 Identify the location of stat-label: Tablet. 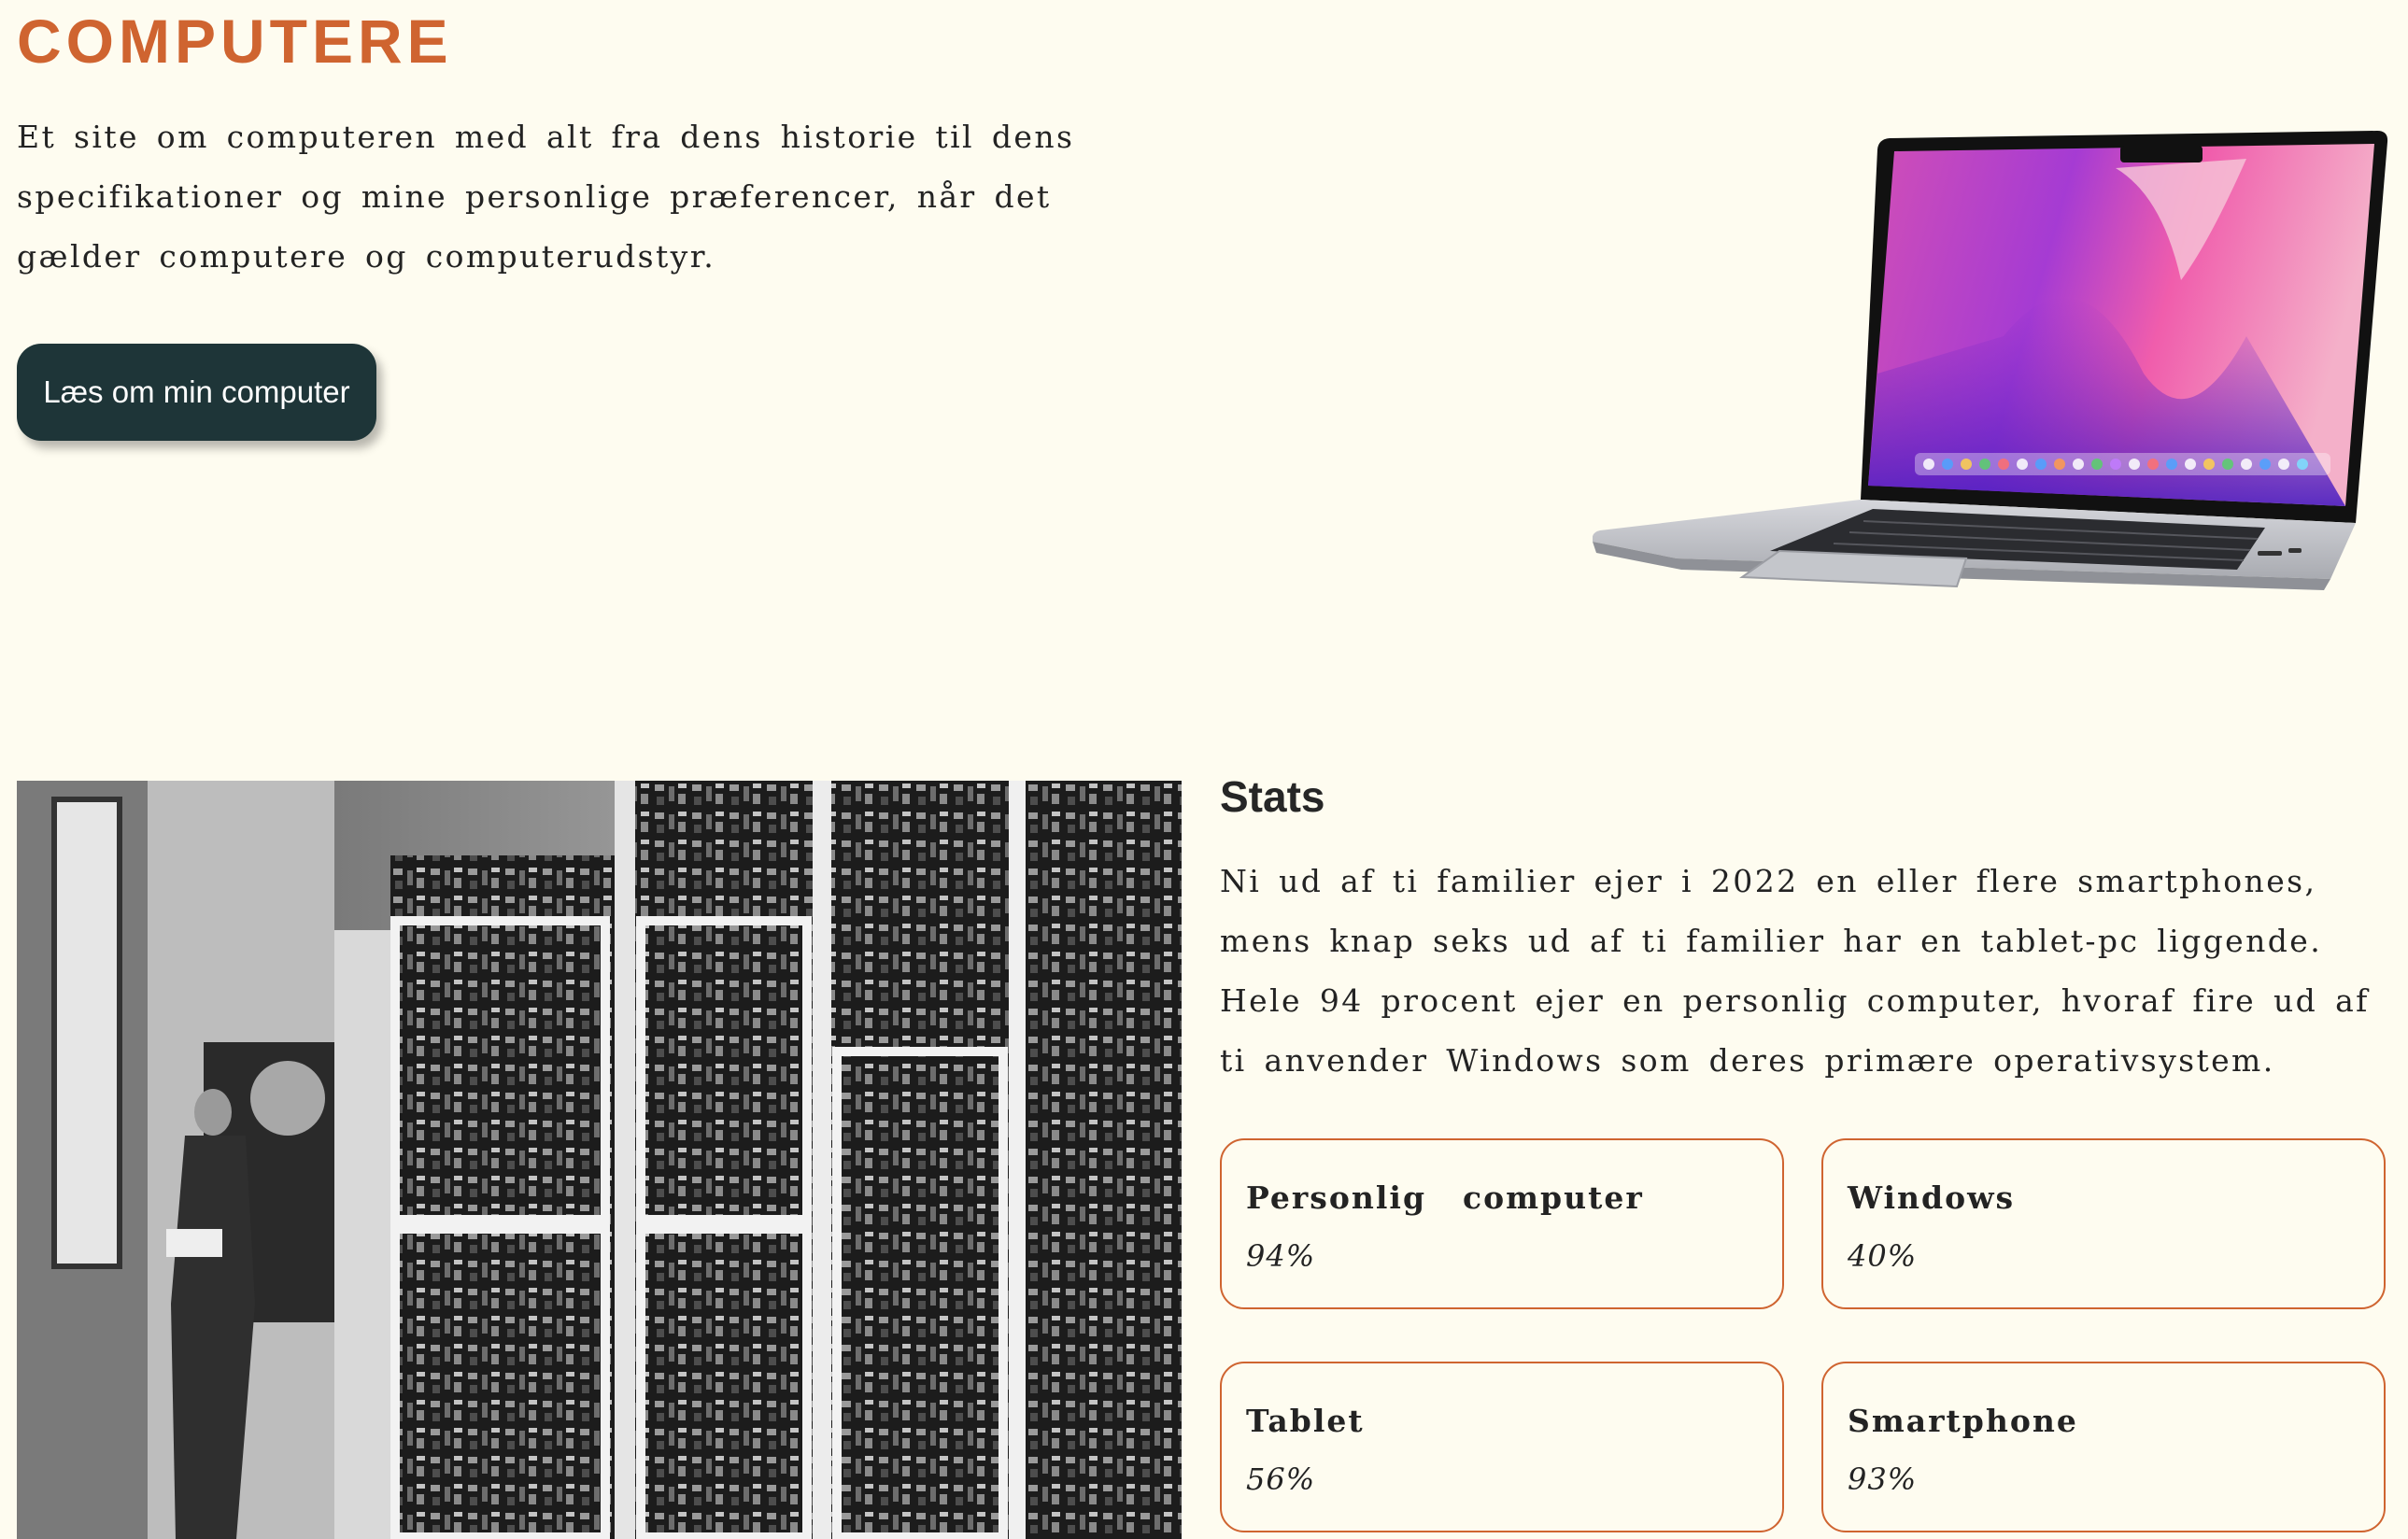
(1305, 1421).